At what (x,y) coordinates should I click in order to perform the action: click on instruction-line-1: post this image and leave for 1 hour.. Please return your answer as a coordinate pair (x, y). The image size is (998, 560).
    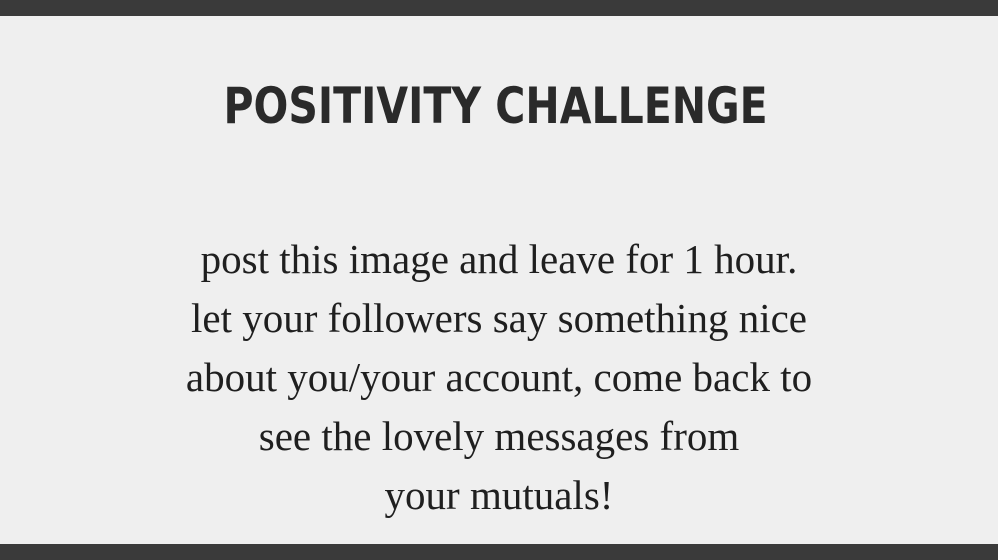
    Looking at the image, I should click on (499, 259).